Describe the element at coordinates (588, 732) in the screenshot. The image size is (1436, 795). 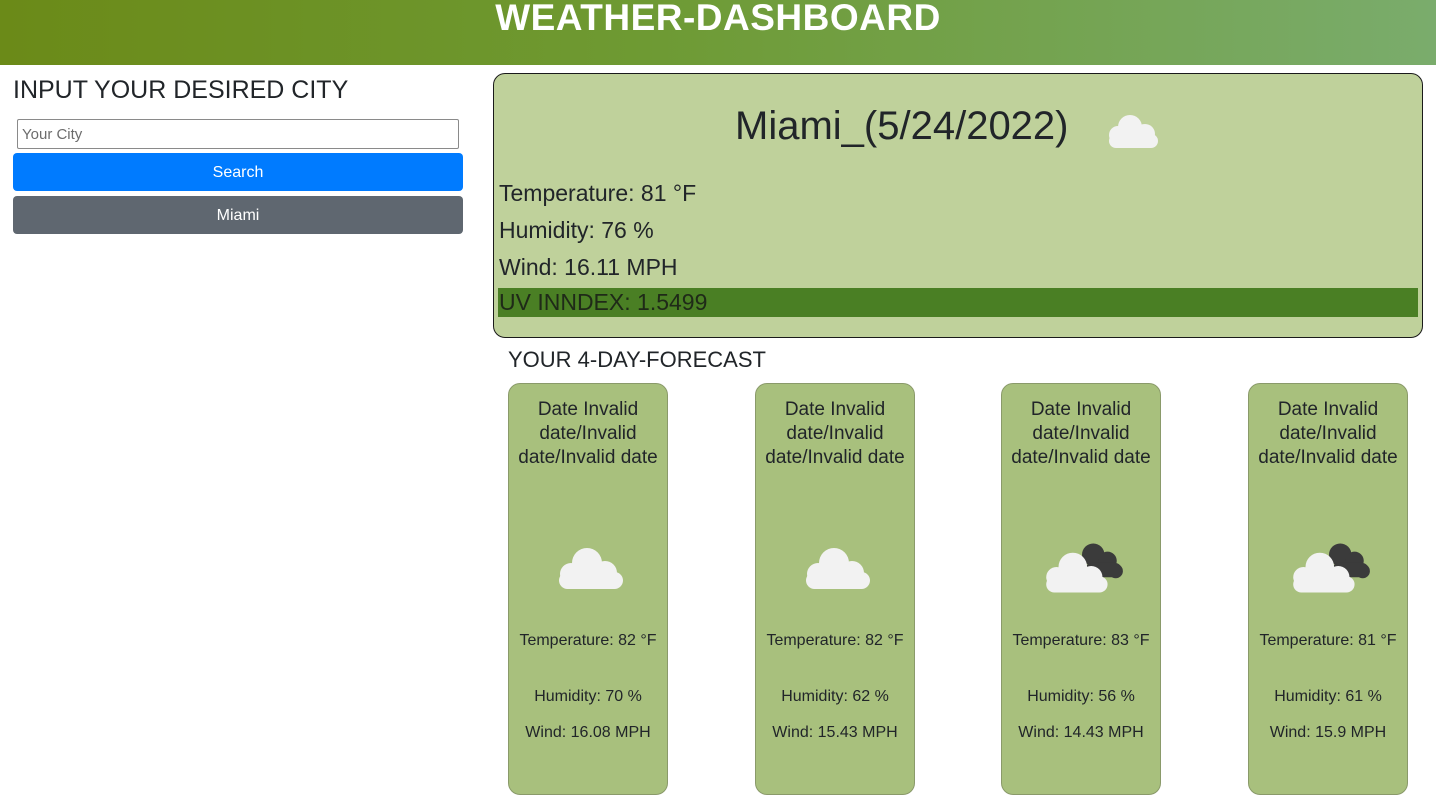
I see `forecast-wind: Wind: 16.08 MPH` at that location.